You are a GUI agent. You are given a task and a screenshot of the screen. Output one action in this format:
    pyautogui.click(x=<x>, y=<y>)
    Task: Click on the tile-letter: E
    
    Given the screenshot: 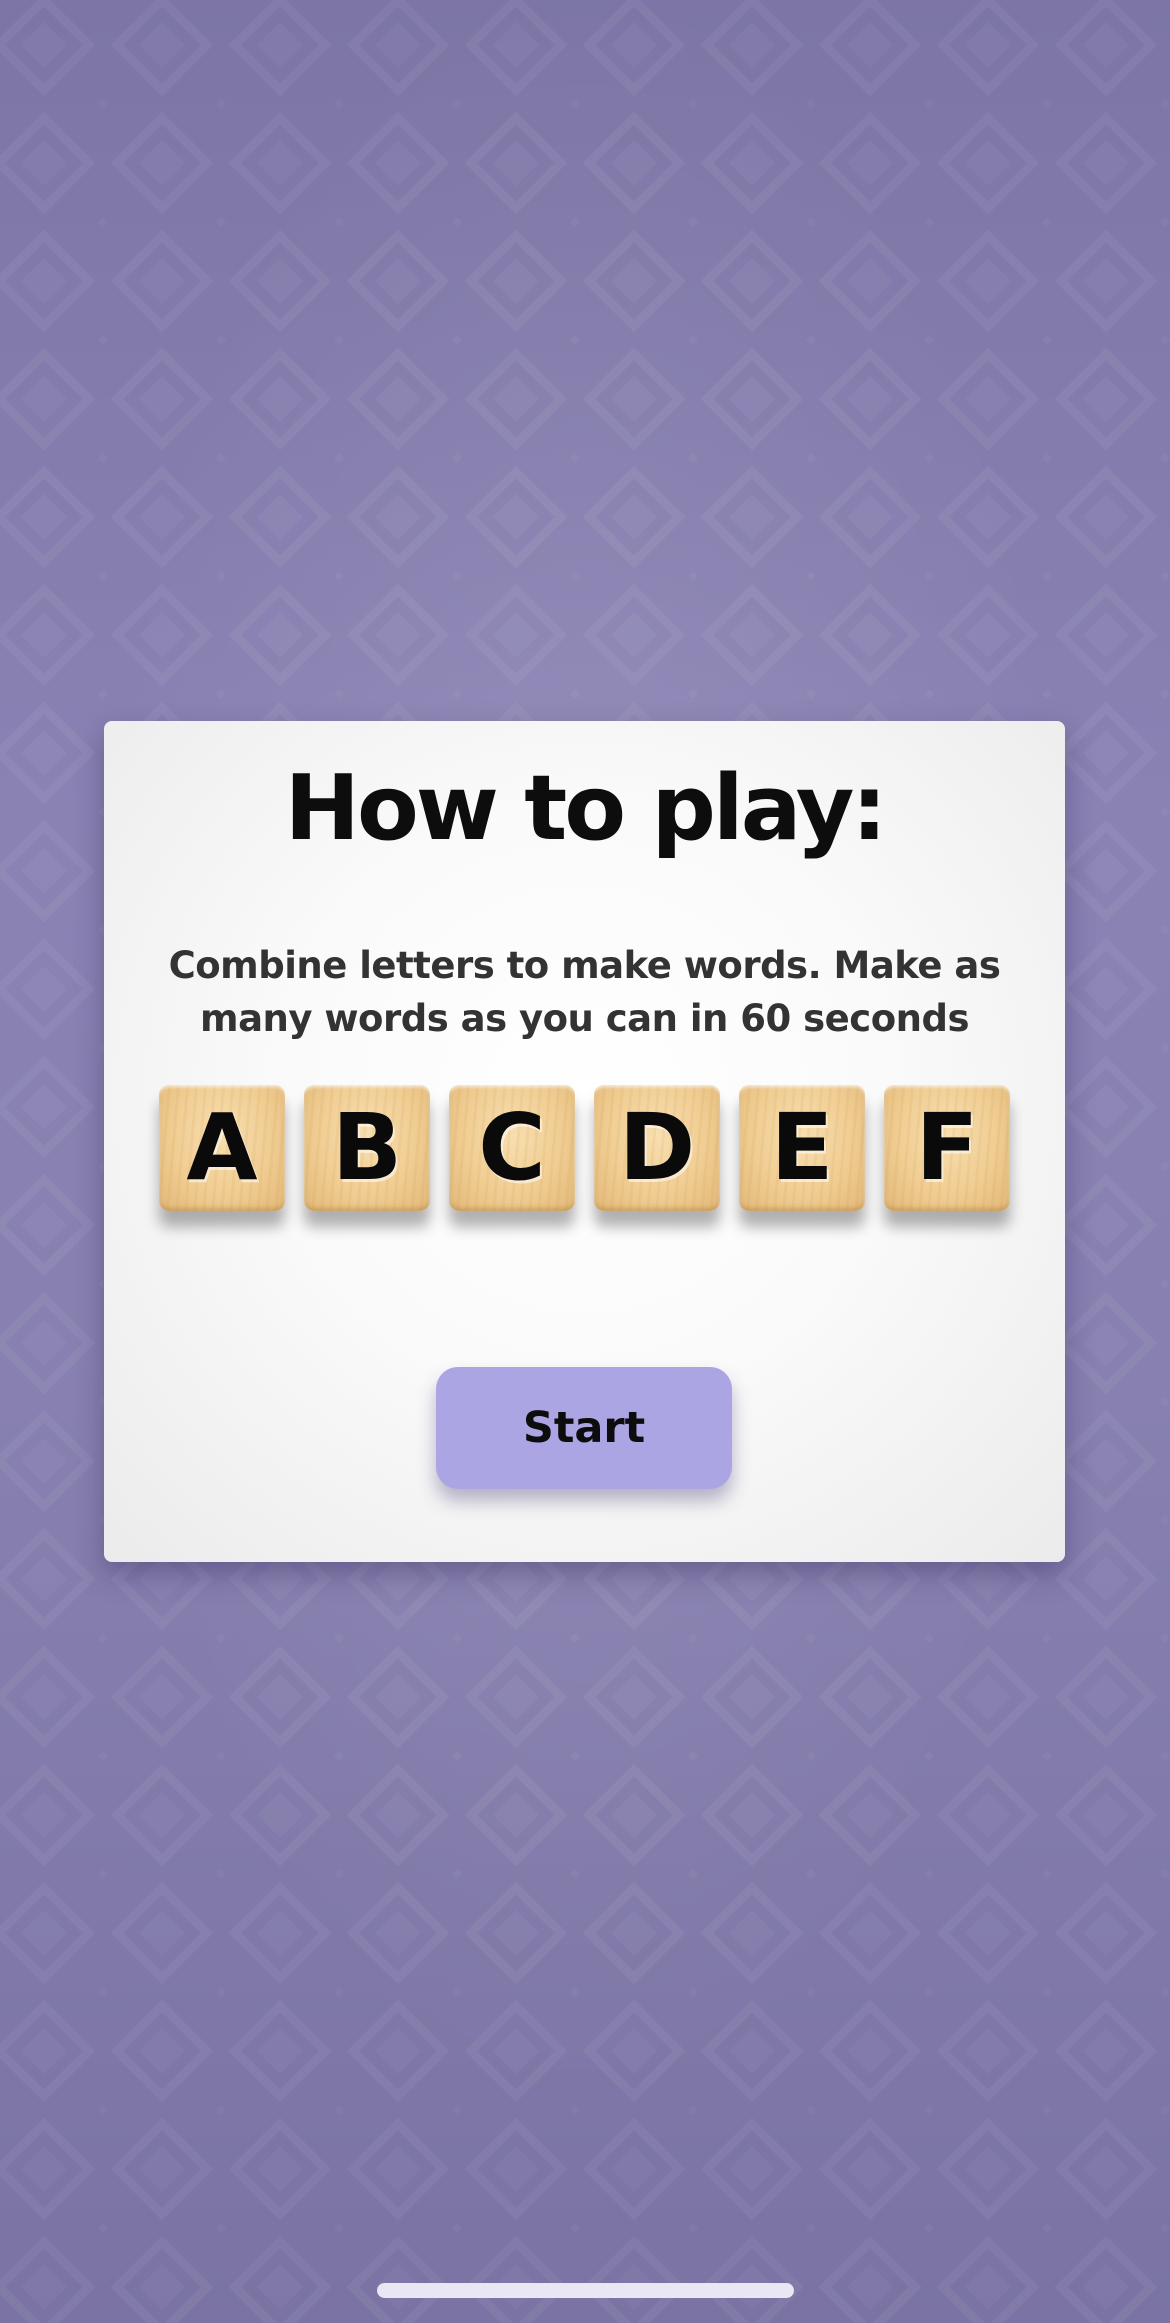 What is the action you would take?
    pyautogui.click(x=802, y=1147)
    